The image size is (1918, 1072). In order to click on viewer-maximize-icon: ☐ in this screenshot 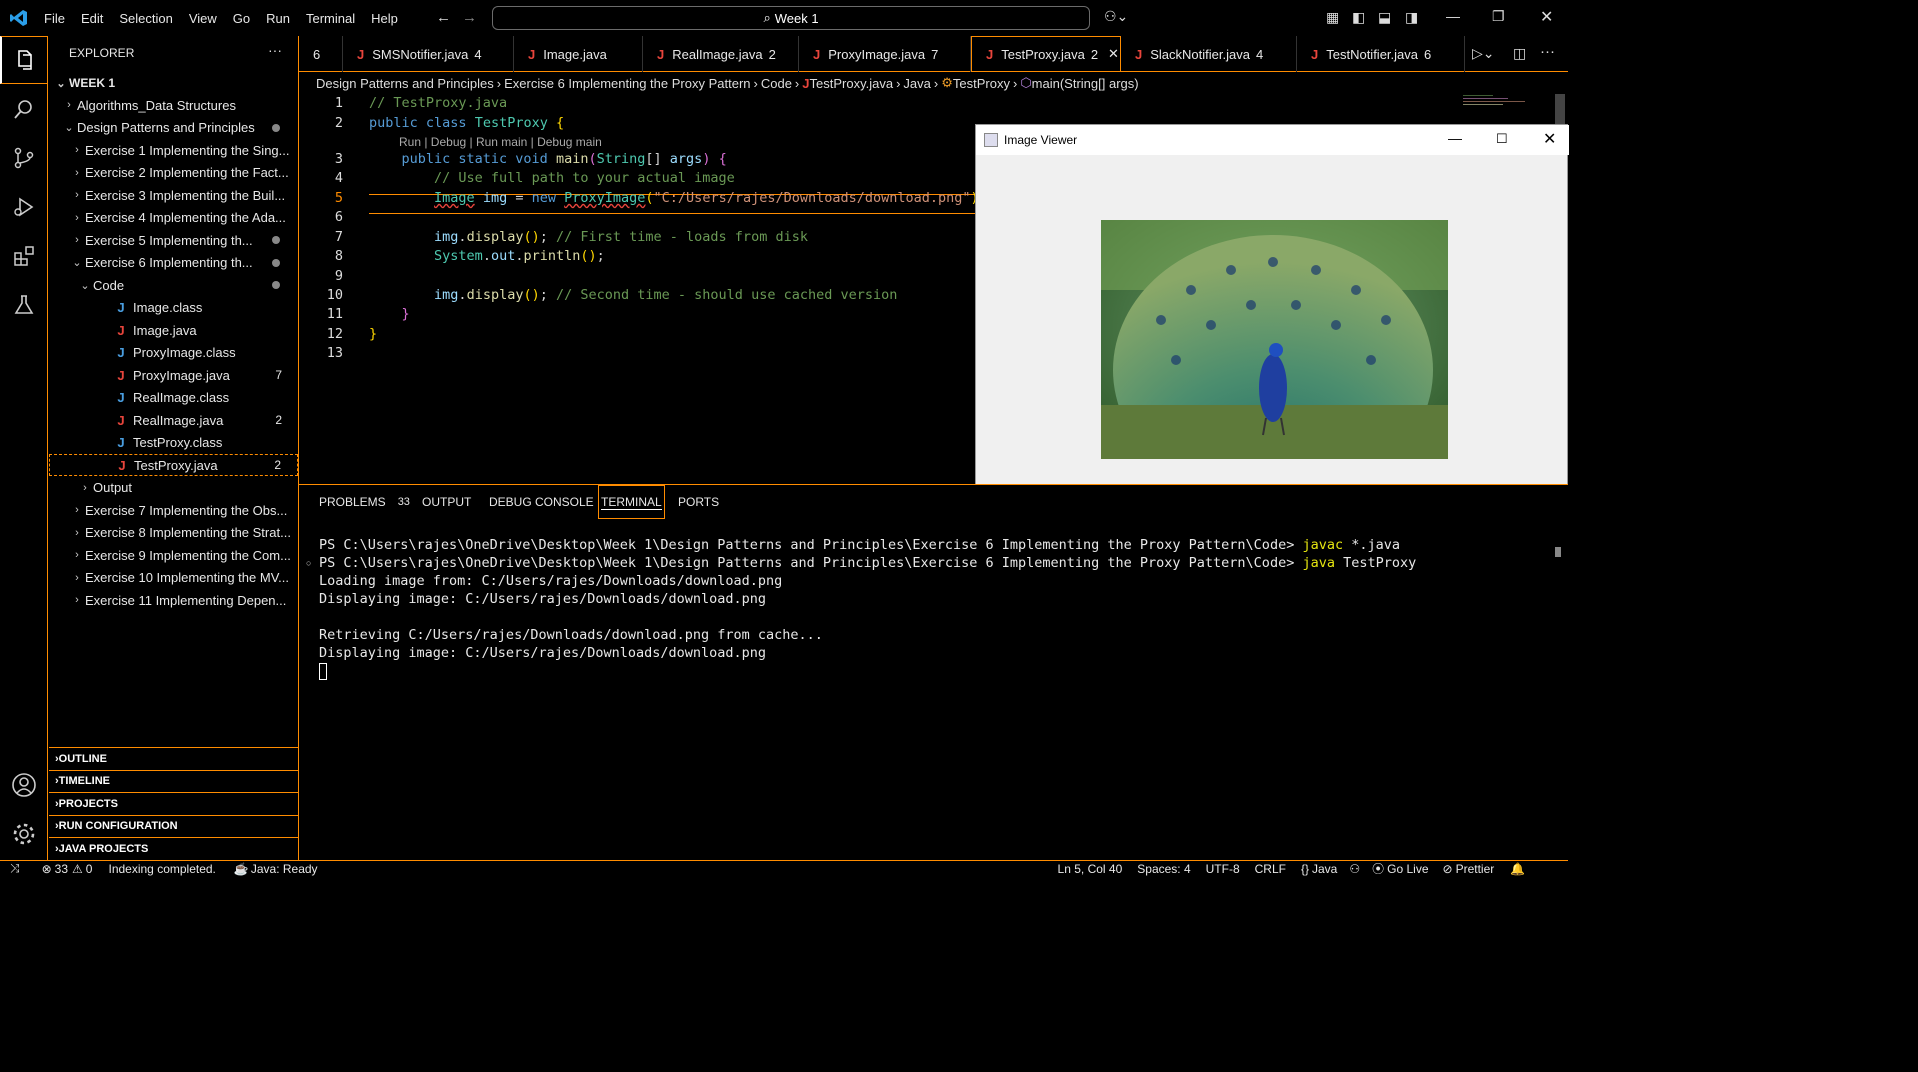, I will do `click(1502, 139)`.